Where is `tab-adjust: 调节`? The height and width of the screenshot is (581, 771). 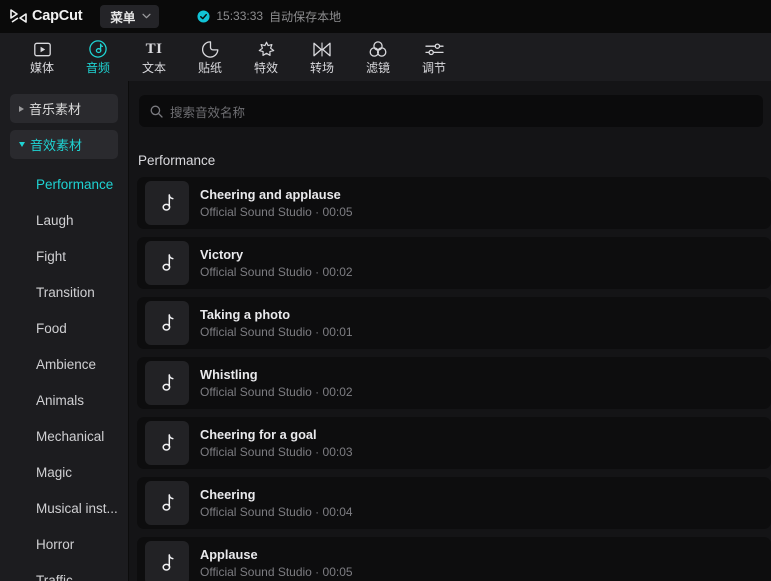 tab-adjust: 调节 is located at coordinates (434, 57).